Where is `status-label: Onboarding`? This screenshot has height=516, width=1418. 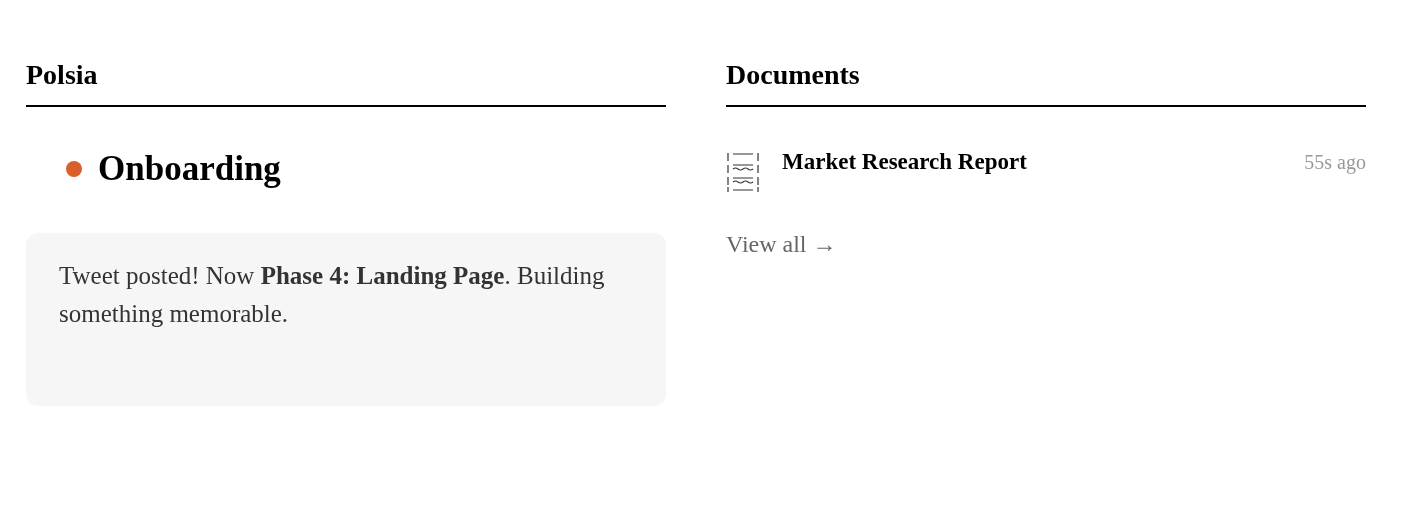
status-label: Onboarding is located at coordinates (189, 168).